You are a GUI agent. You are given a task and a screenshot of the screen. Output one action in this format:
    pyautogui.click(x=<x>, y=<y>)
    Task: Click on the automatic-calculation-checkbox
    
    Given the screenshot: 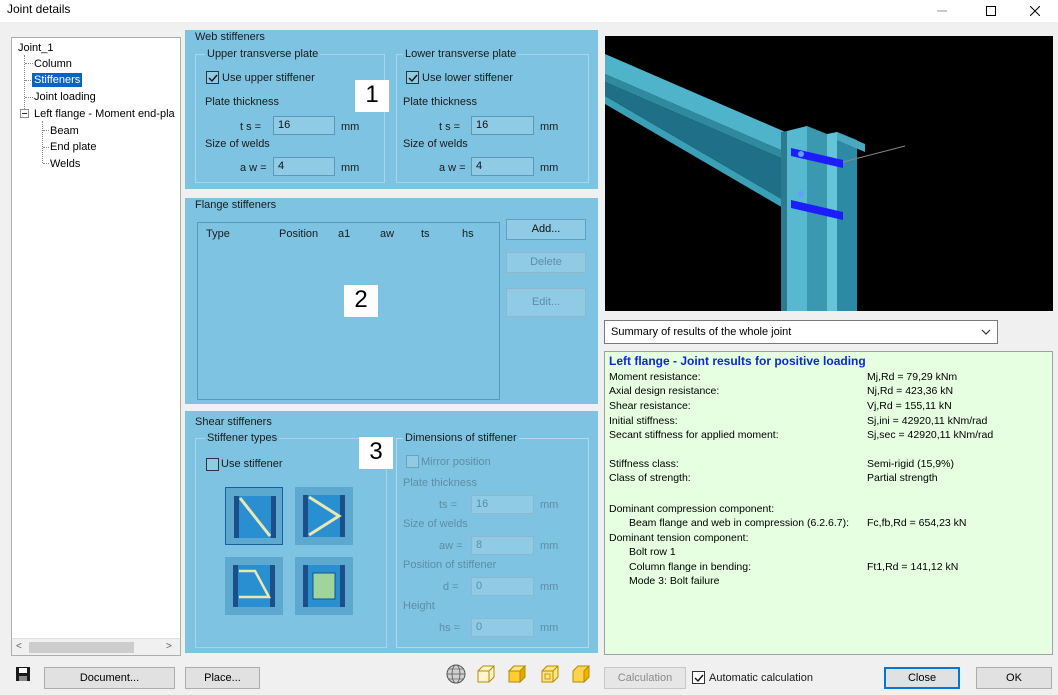 What is the action you would take?
    pyautogui.click(x=698, y=677)
    